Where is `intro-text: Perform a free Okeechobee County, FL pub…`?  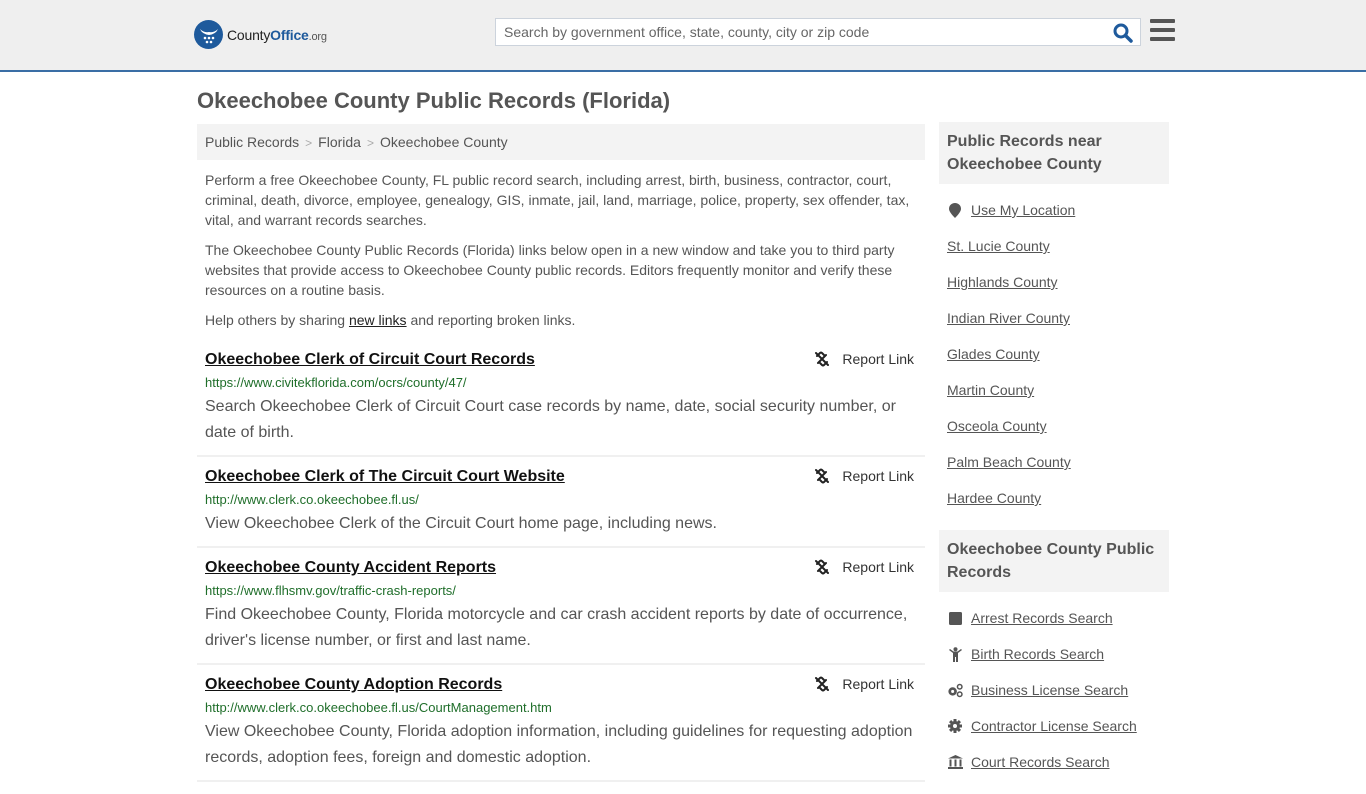 intro-text: Perform a free Okeechobee County, FL pub… is located at coordinates (561, 255).